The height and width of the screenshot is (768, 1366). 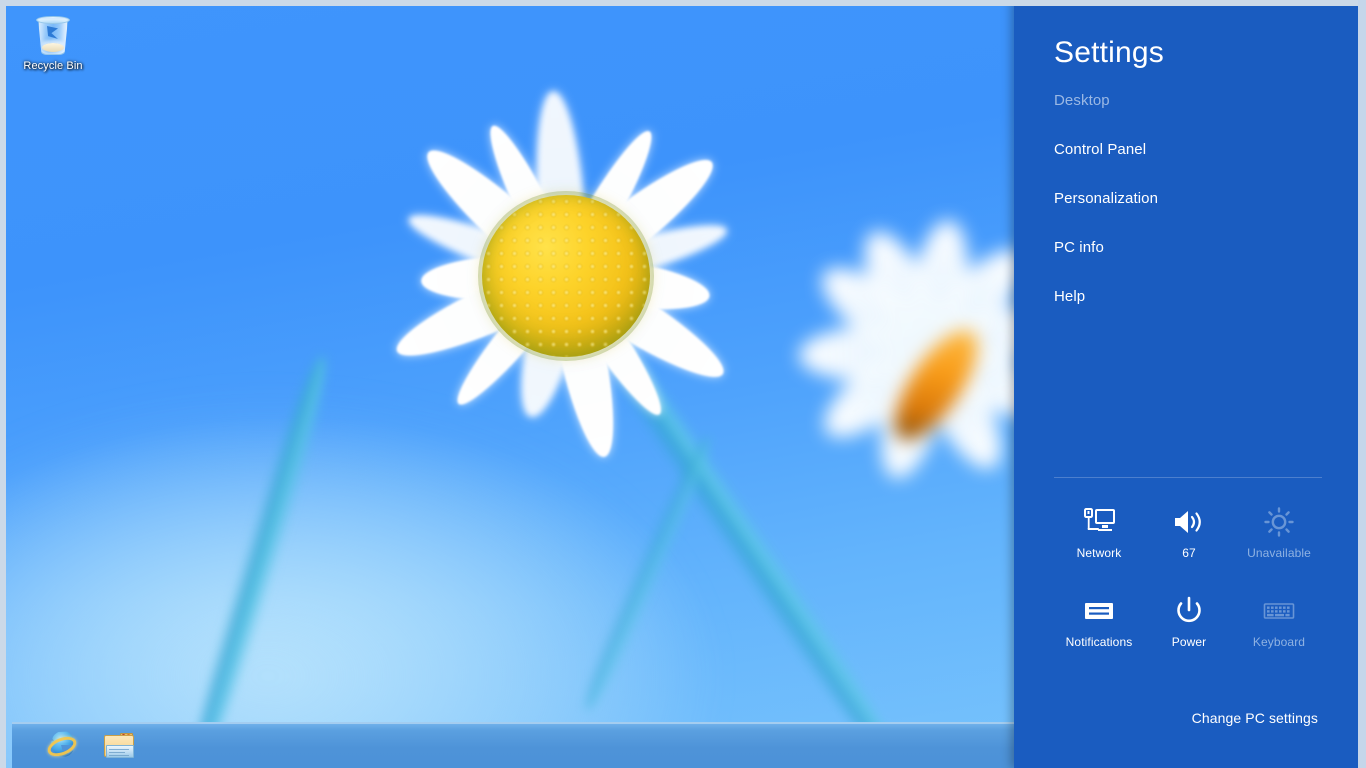 I want to click on settings-link-pc-info: PC info, so click(x=1206, y=248).